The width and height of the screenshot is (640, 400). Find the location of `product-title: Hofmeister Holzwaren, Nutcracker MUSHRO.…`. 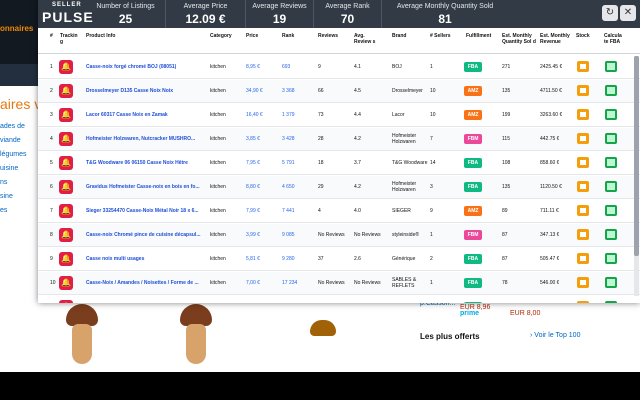

product-title: Hofmeister Holzwaren, Nutcracker MUSHRO.… is located at coordinates (146, 139).